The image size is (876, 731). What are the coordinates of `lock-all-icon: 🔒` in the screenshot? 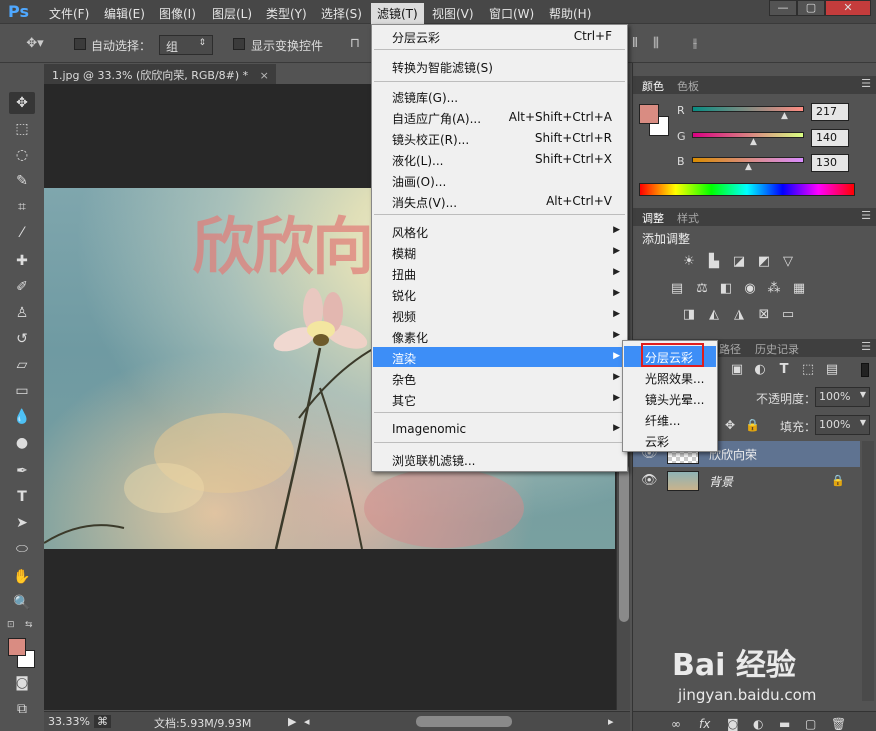 It's located at (752, 425).